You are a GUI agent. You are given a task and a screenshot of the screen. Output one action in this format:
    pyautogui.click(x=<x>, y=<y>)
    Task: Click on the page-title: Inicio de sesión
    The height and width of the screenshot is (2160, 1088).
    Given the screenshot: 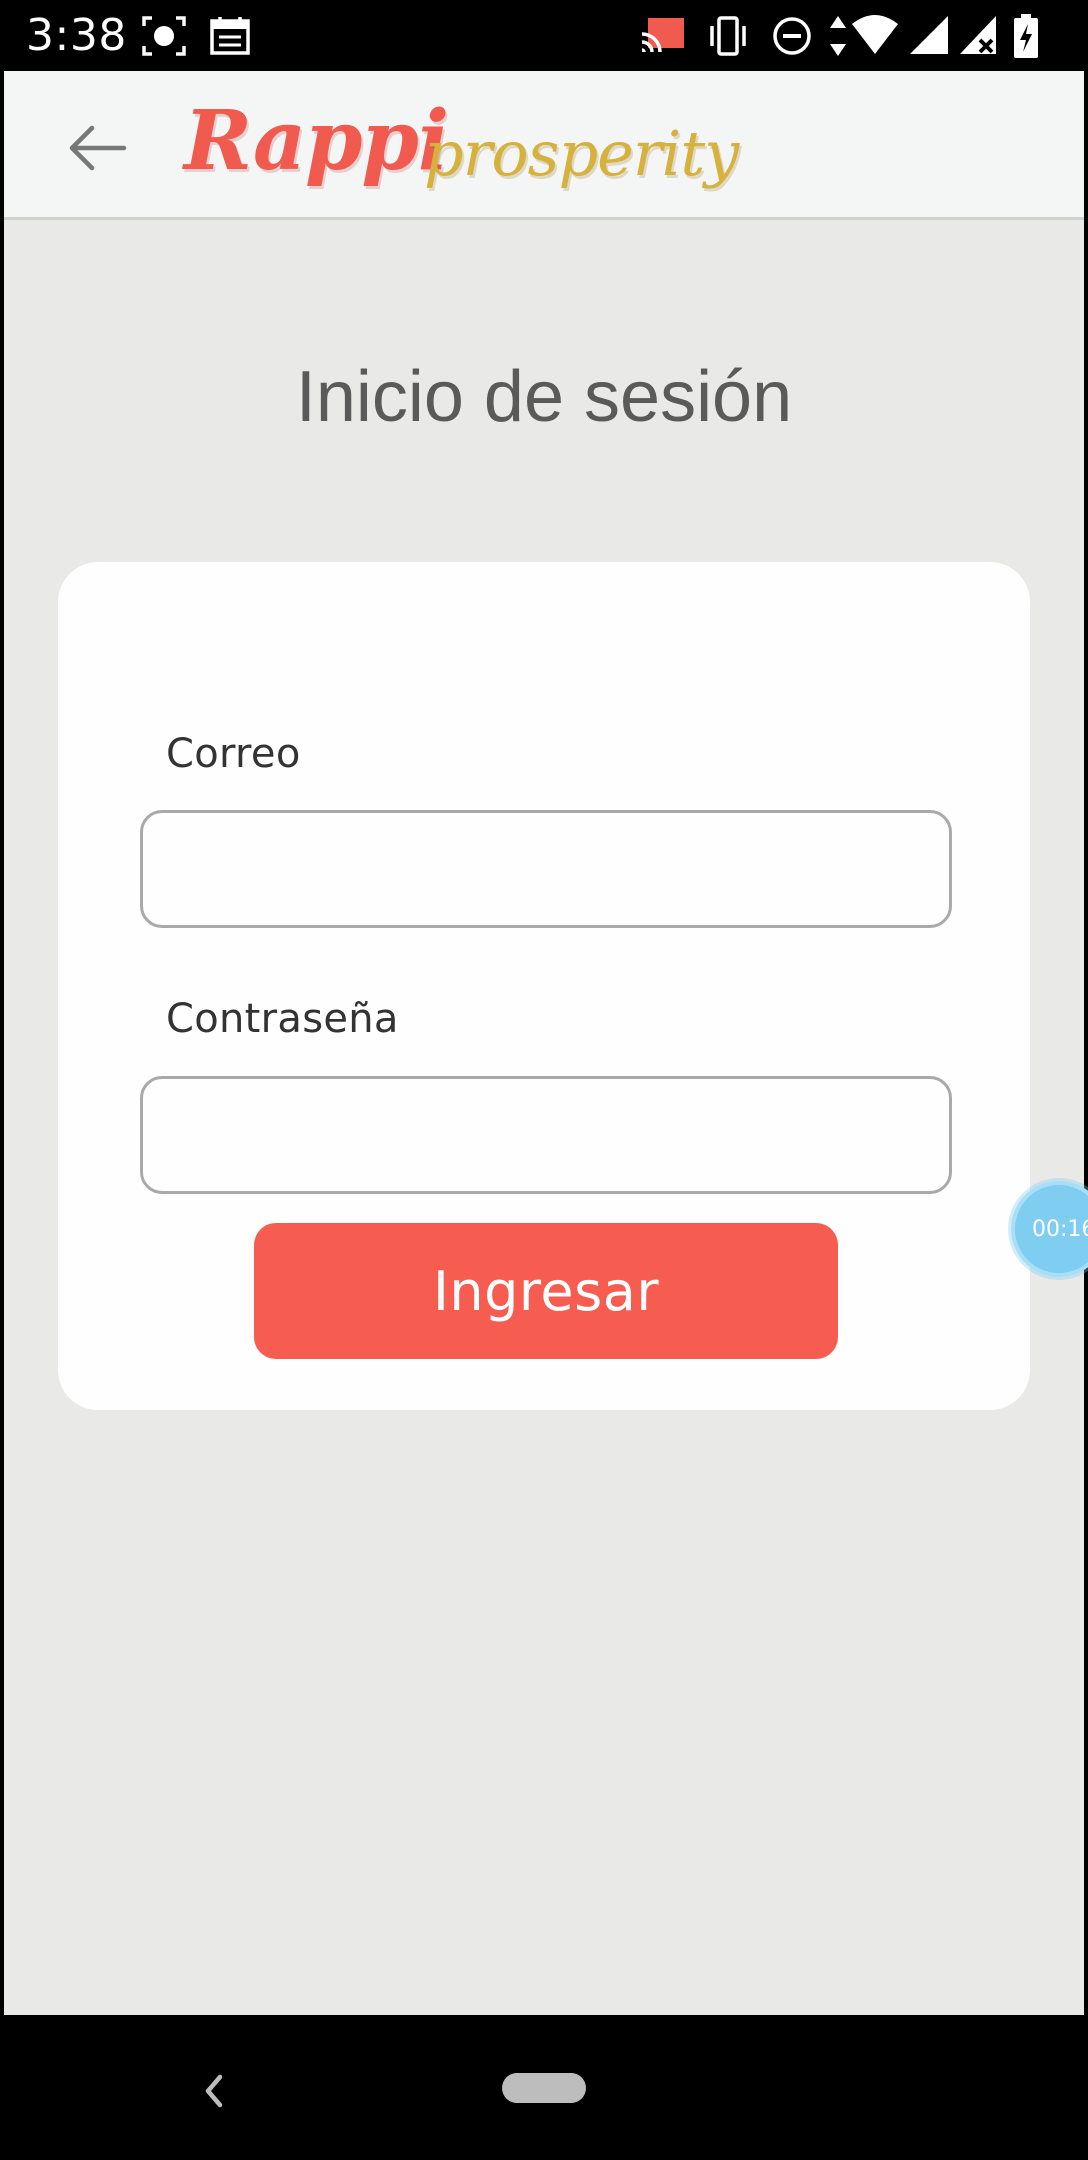 What is the action you would take?
    pyautogui.click(x=544, y=397)
    